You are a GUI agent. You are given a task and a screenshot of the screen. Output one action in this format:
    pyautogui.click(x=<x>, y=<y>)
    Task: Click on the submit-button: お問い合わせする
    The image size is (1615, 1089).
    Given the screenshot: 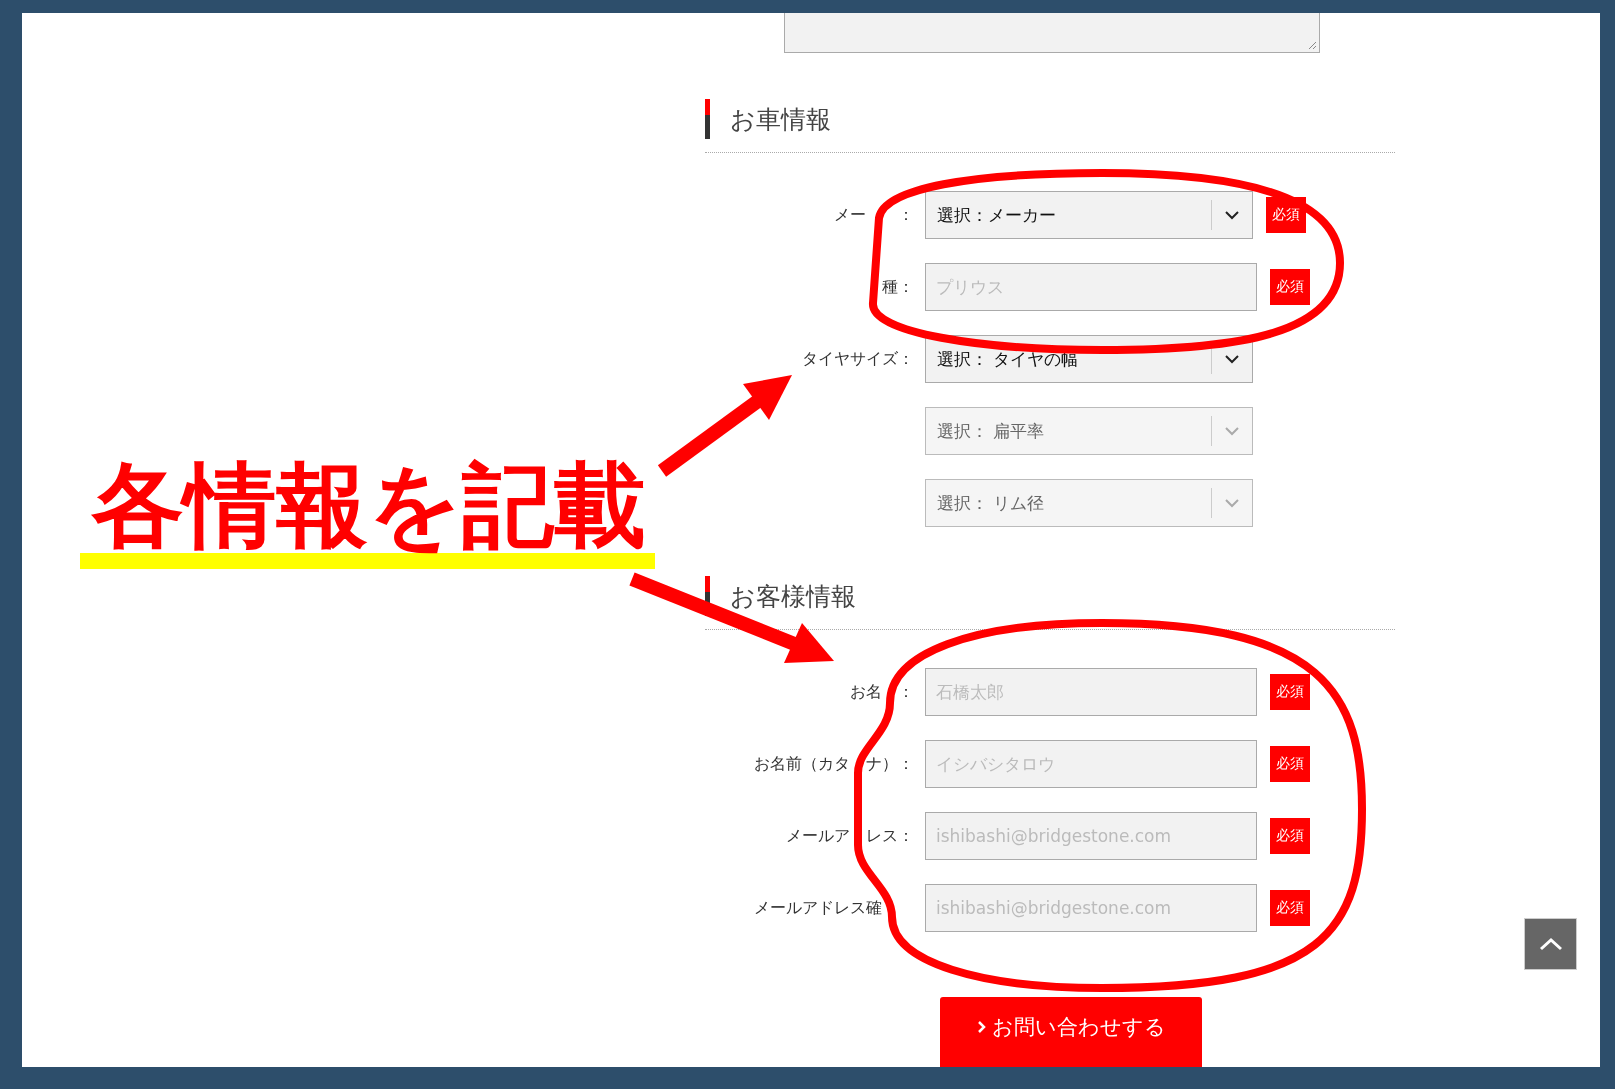 What is the action you would take?
    pyautogui.click(x=1071, y=1032)
    